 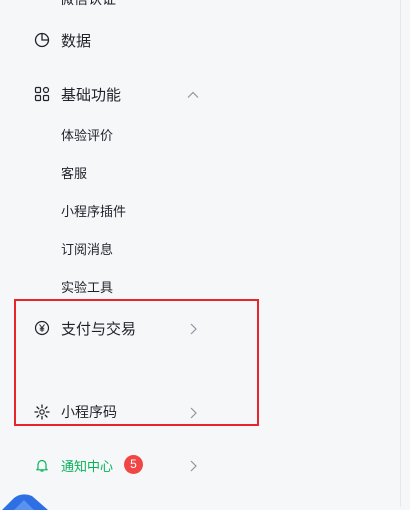 I want to click on submenu-item-experience-rating: 体验评价, so click(x=87, y=134).